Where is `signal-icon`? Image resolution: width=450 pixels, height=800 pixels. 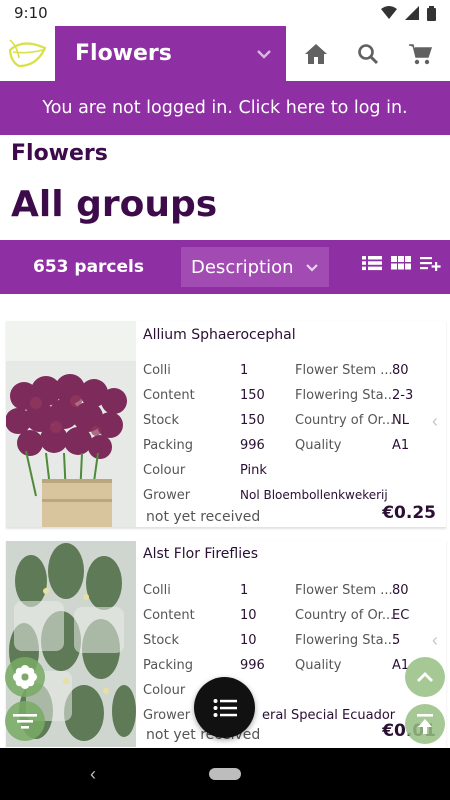 signal-icon is located at coordinates (412, 13).